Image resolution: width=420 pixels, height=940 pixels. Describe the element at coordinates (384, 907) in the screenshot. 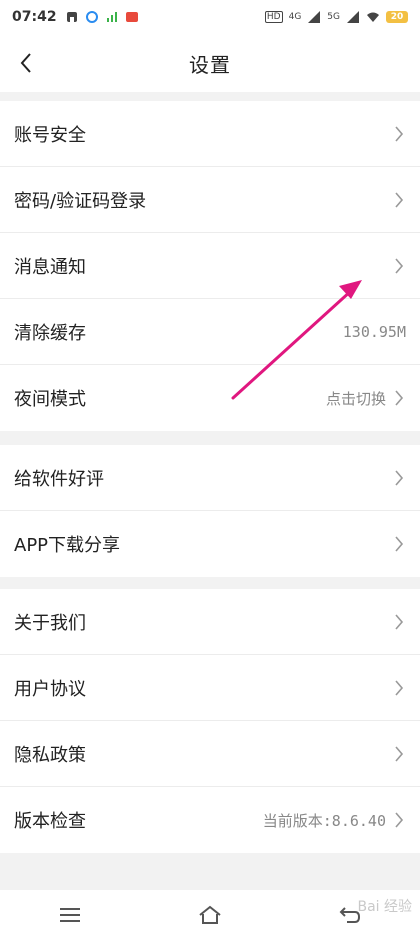

I see `watermark-logo: Bai 经验` at that location.